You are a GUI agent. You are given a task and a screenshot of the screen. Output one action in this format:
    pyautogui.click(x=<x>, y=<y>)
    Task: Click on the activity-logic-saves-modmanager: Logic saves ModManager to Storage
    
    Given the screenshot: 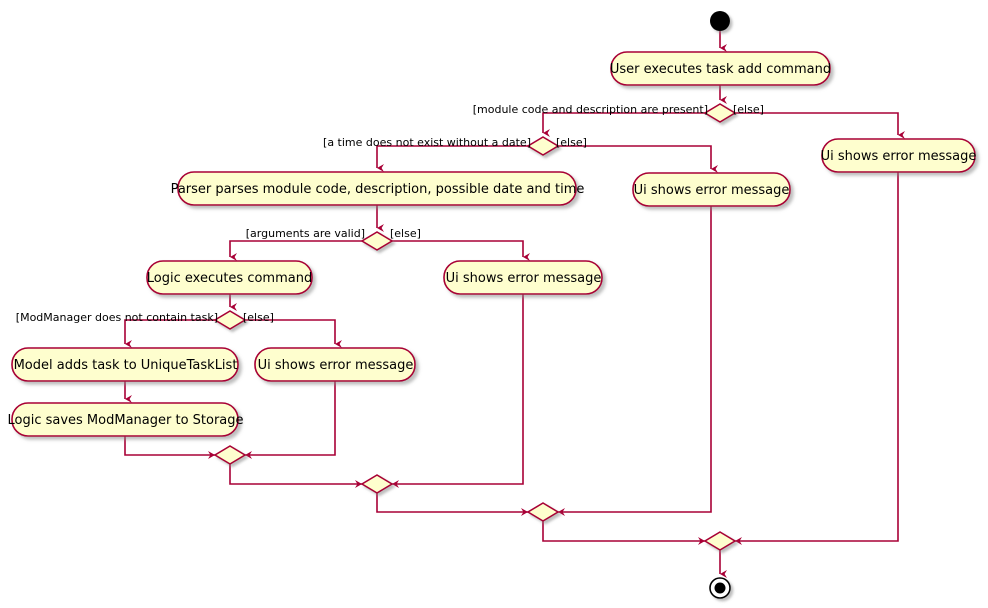 What is the action you would take?
    pyautogui.click(x=125, y=419)
    